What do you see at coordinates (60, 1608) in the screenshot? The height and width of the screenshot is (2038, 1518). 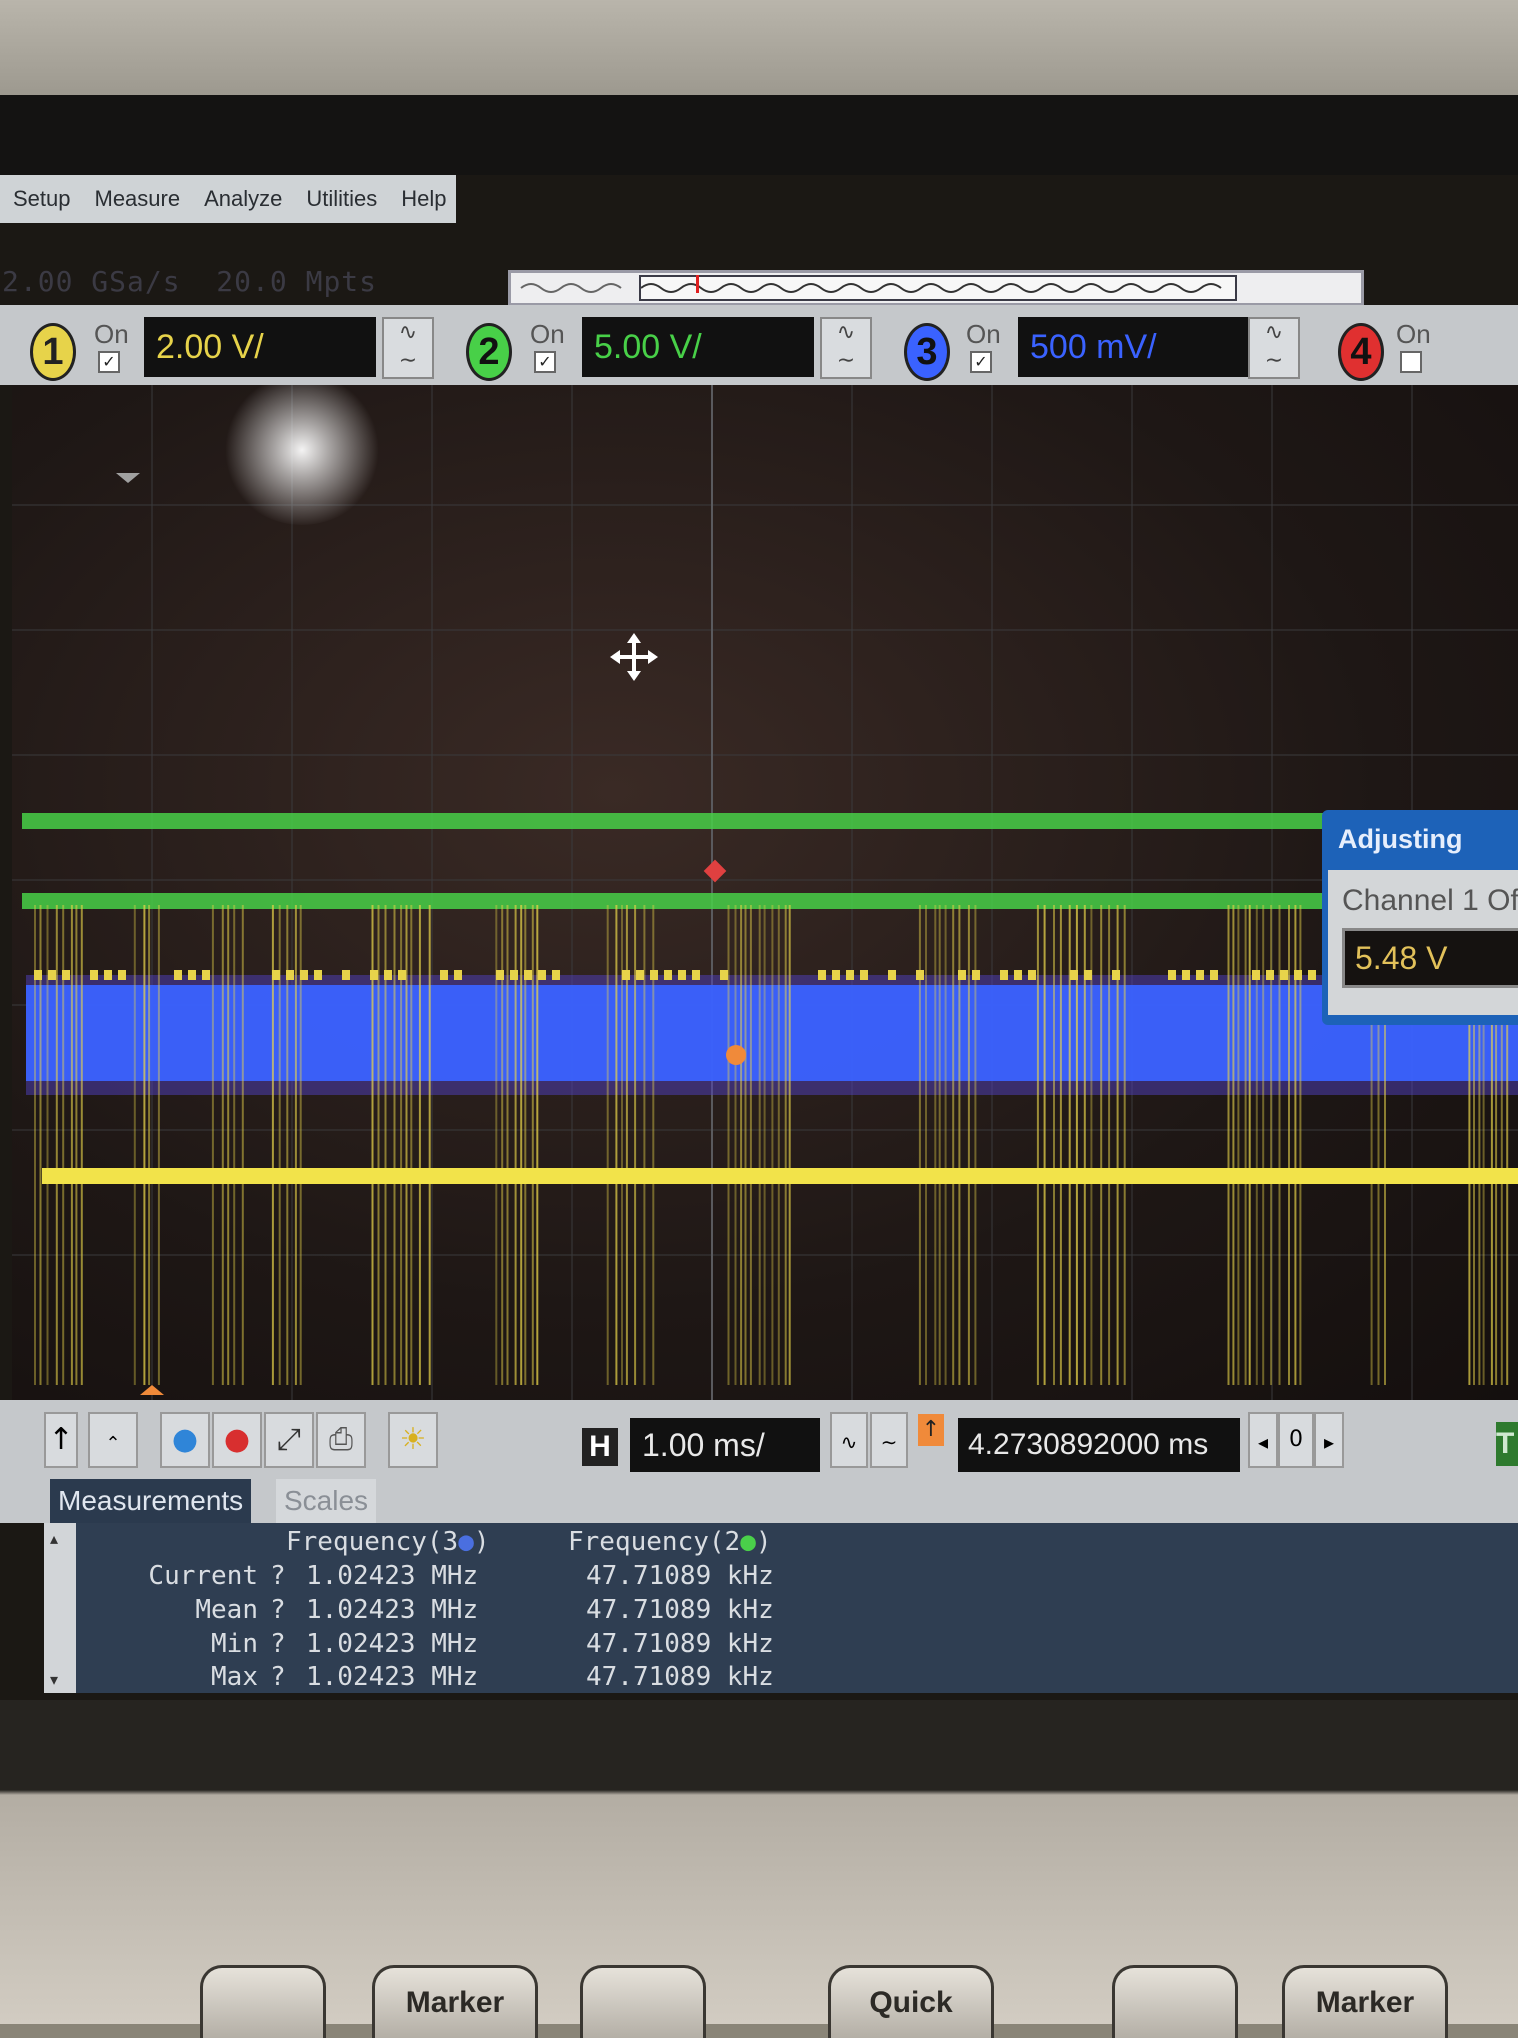 I see `measurements-scrollbar: ▴ ▾` at bounding box center [60, 1608].